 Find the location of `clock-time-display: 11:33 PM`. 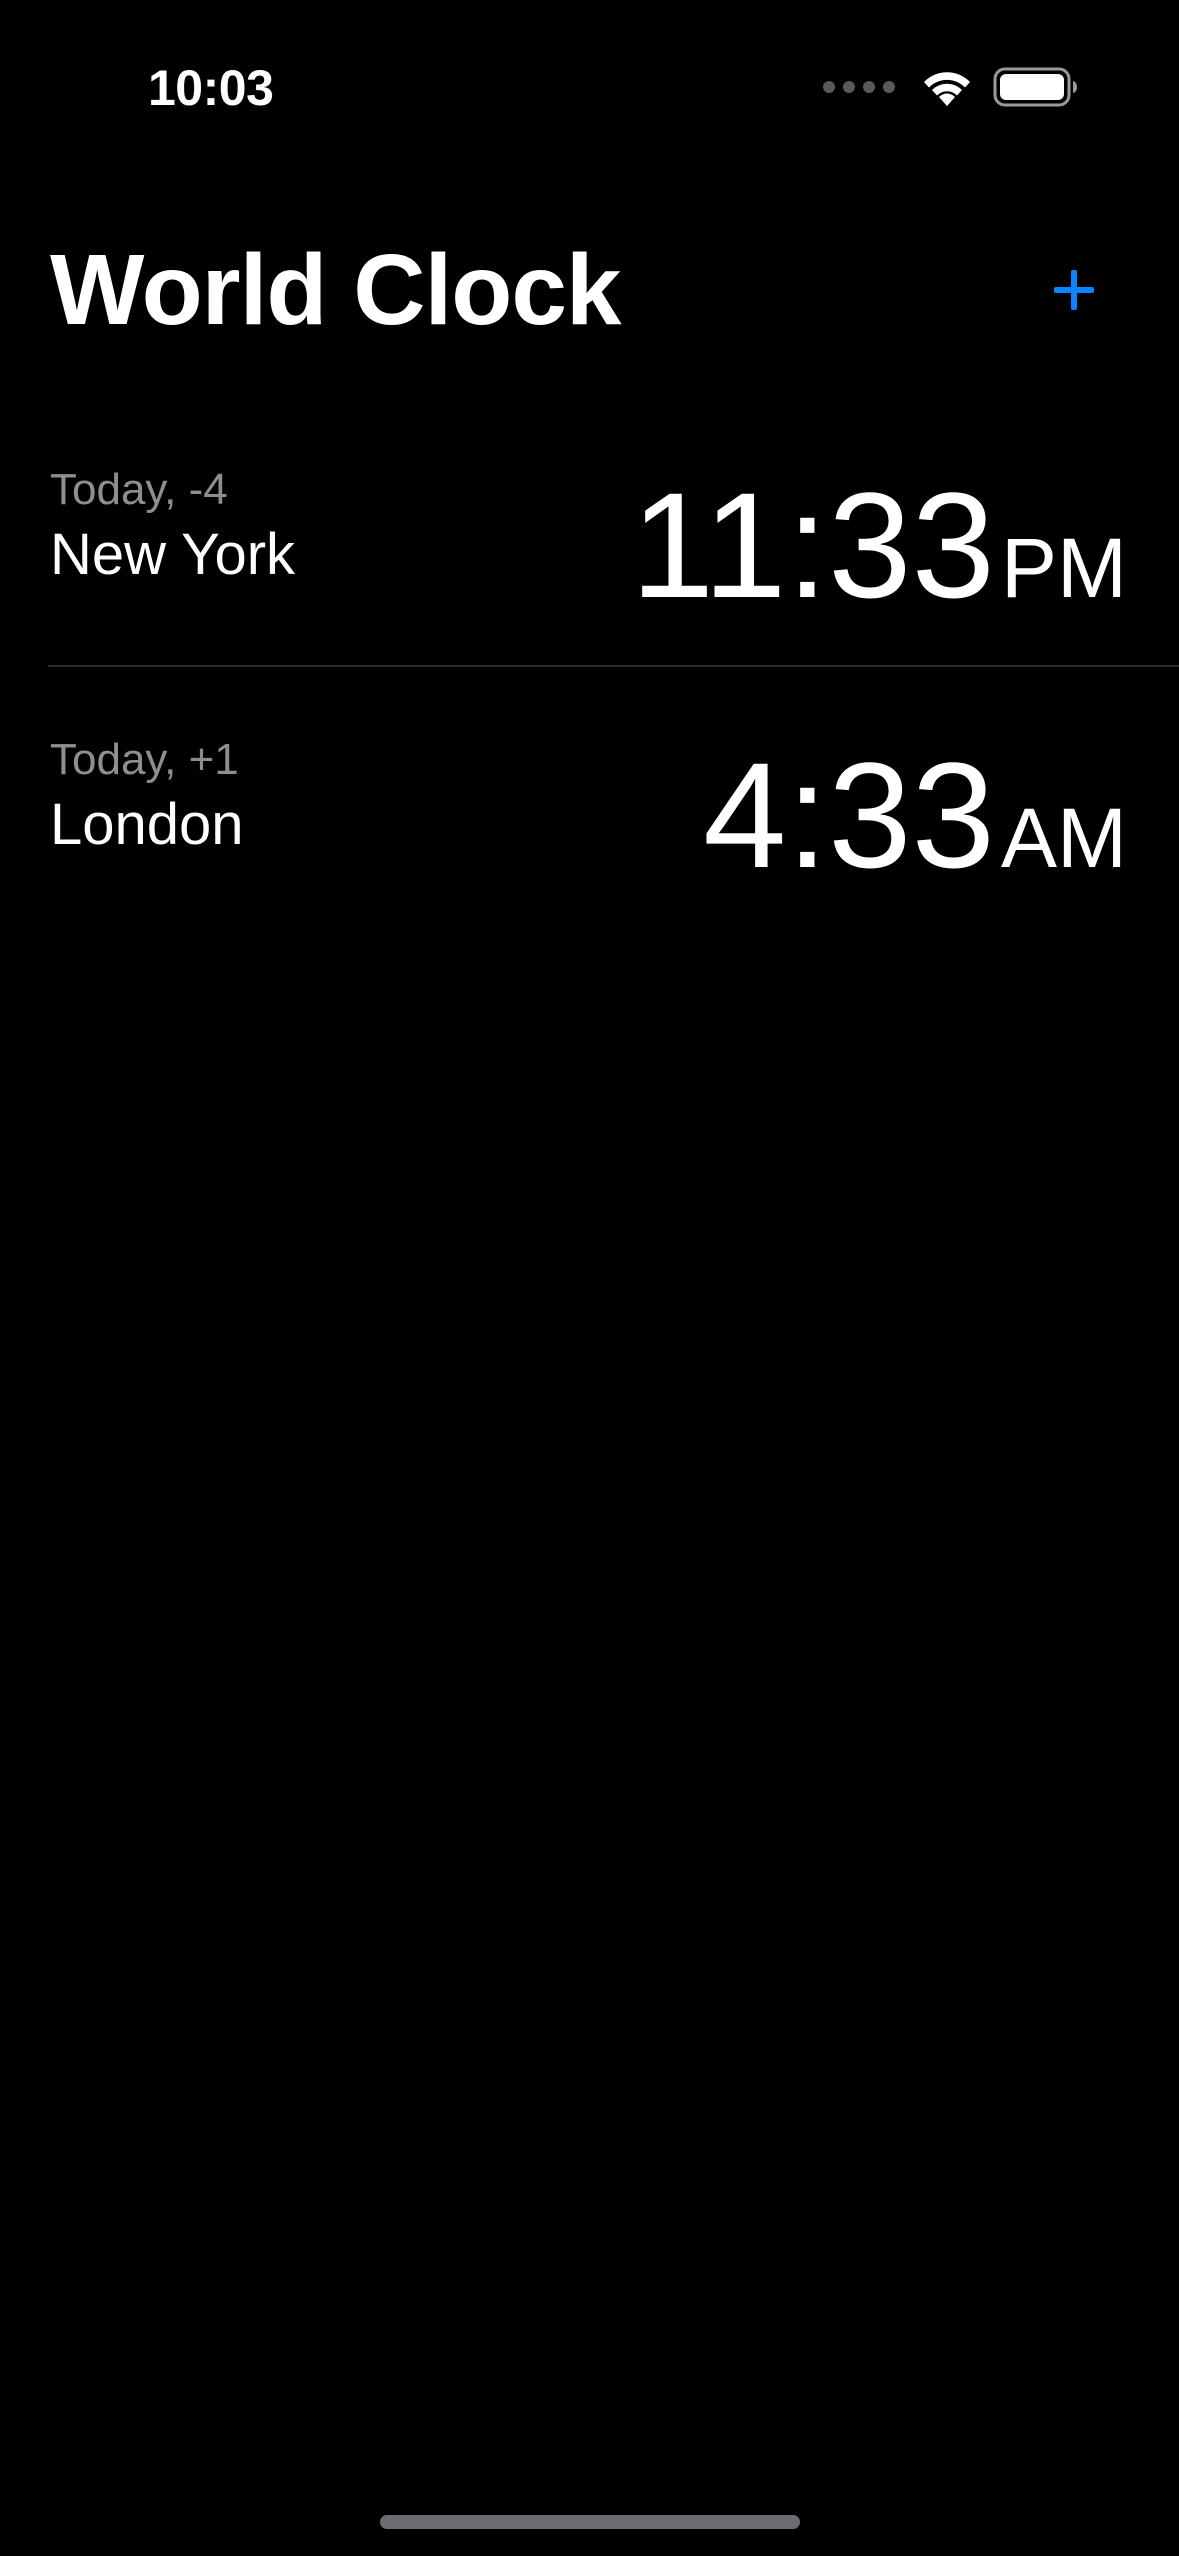

clock-time-display: 11:33 PM is located at coordinates (879, 545).